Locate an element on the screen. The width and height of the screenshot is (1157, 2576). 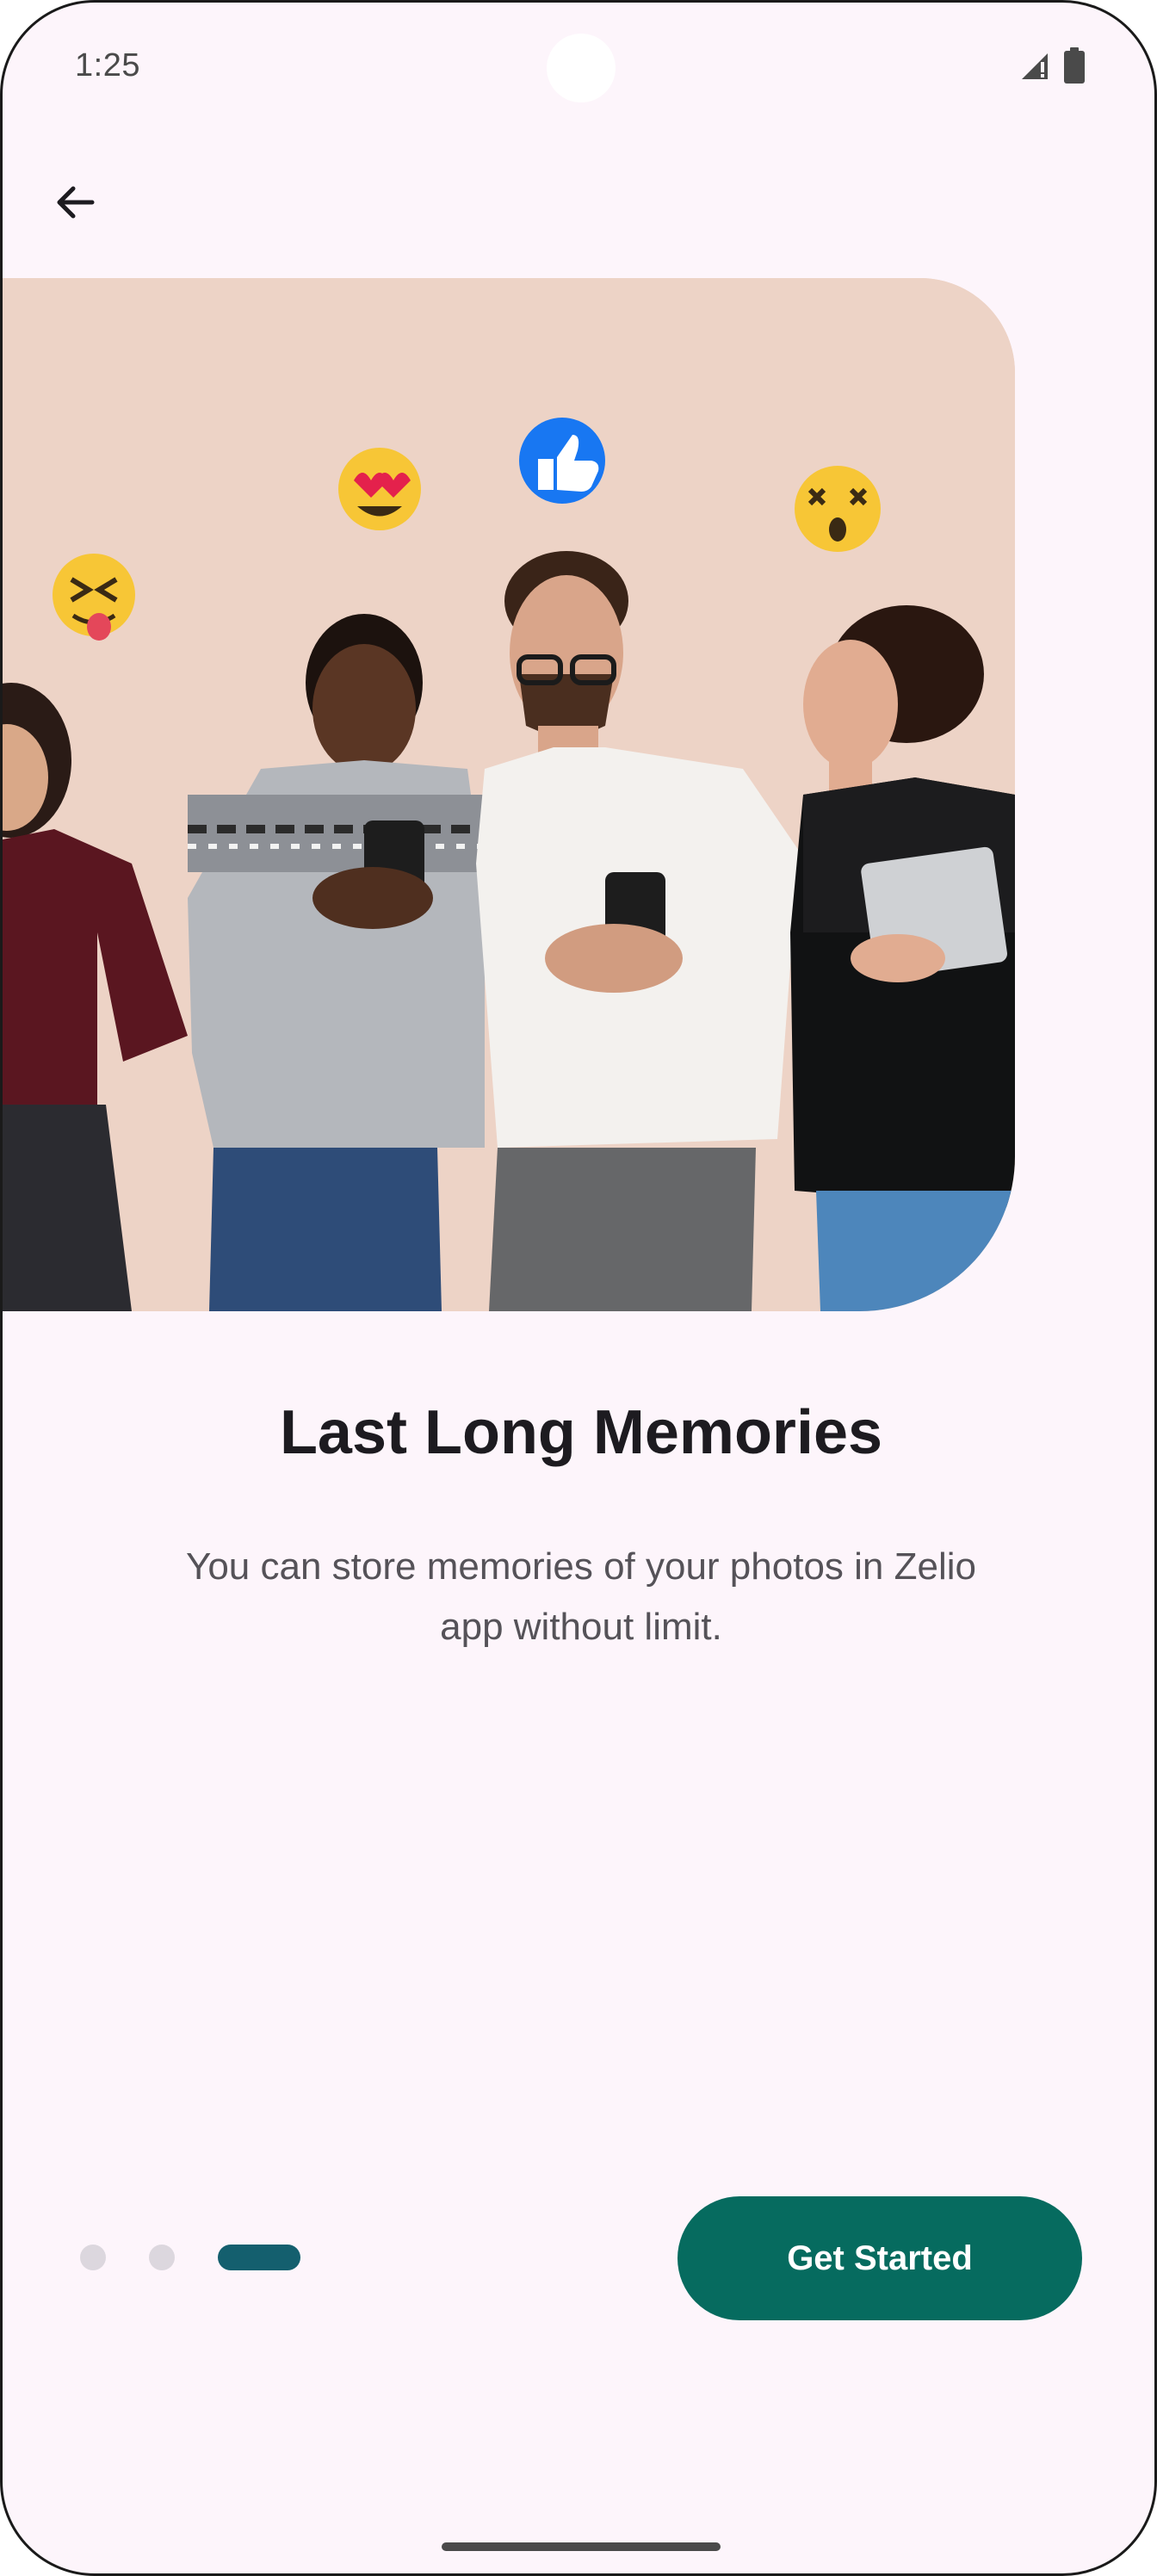
status-time: 1:25 is located at coordinates (108, 65).